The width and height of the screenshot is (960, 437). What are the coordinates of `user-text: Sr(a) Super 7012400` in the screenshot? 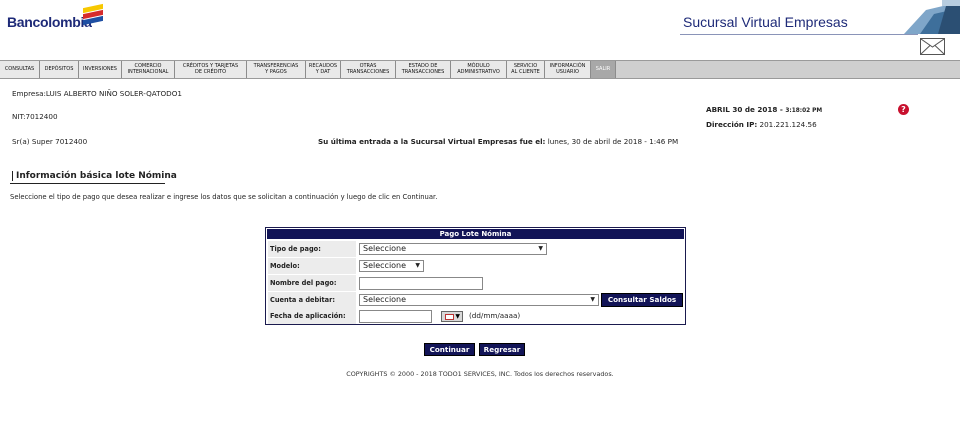 It's located at (50, 141).